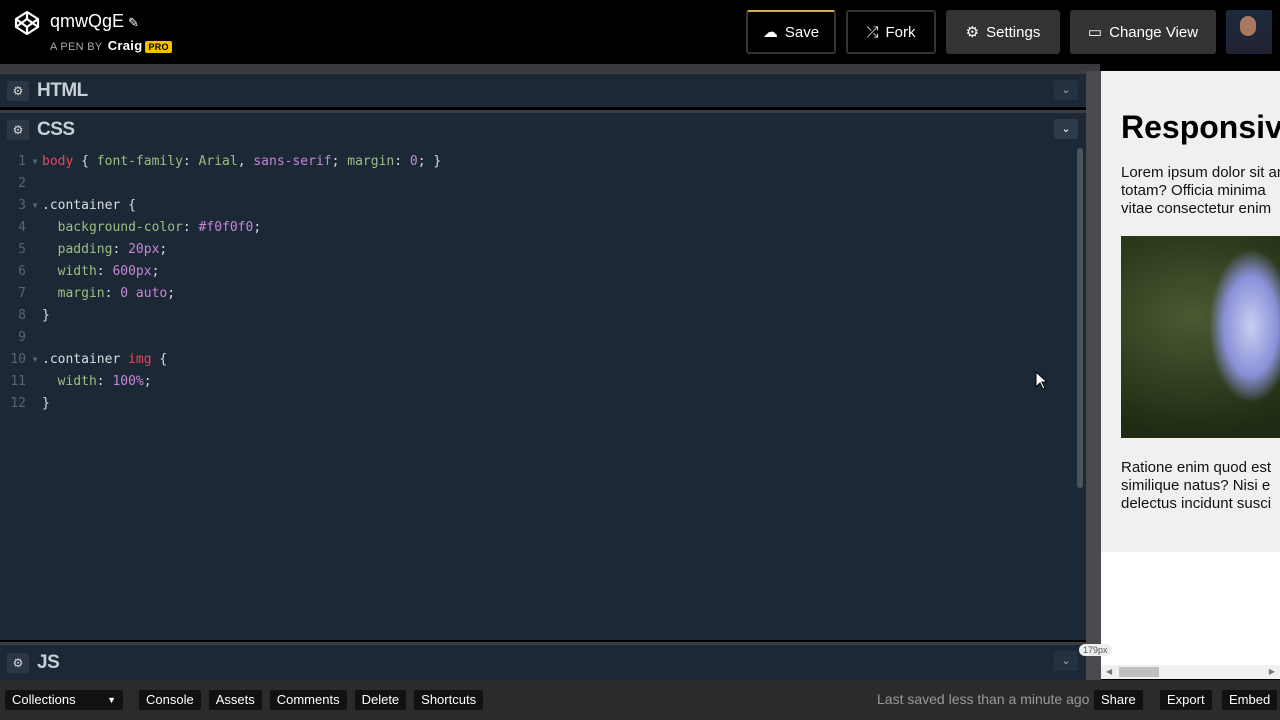 This screenshot has width=1280, height=720. I want to click on code-token: background-color, so click(112, 227).